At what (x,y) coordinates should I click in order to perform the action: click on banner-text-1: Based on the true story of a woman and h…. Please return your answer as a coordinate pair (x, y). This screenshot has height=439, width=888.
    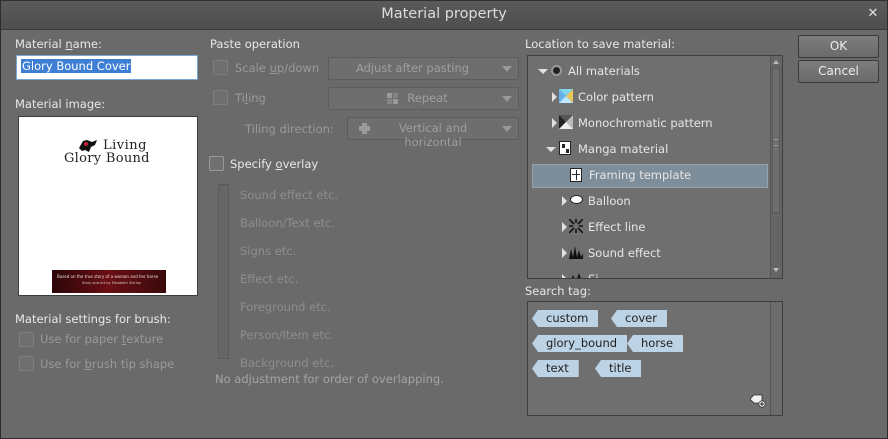
    Looking at the image, I should click on (108, 276).